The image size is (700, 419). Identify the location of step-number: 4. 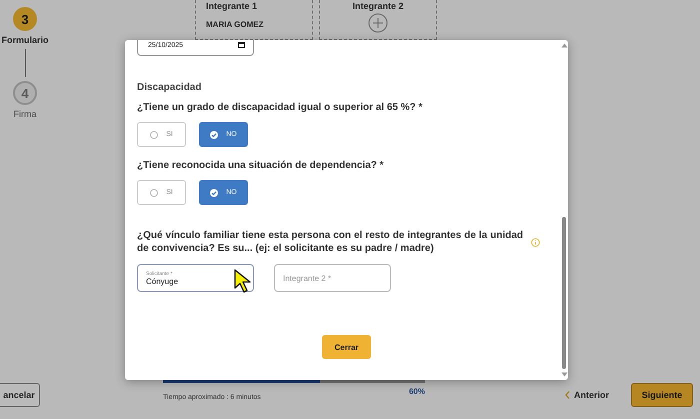
(25, 93).